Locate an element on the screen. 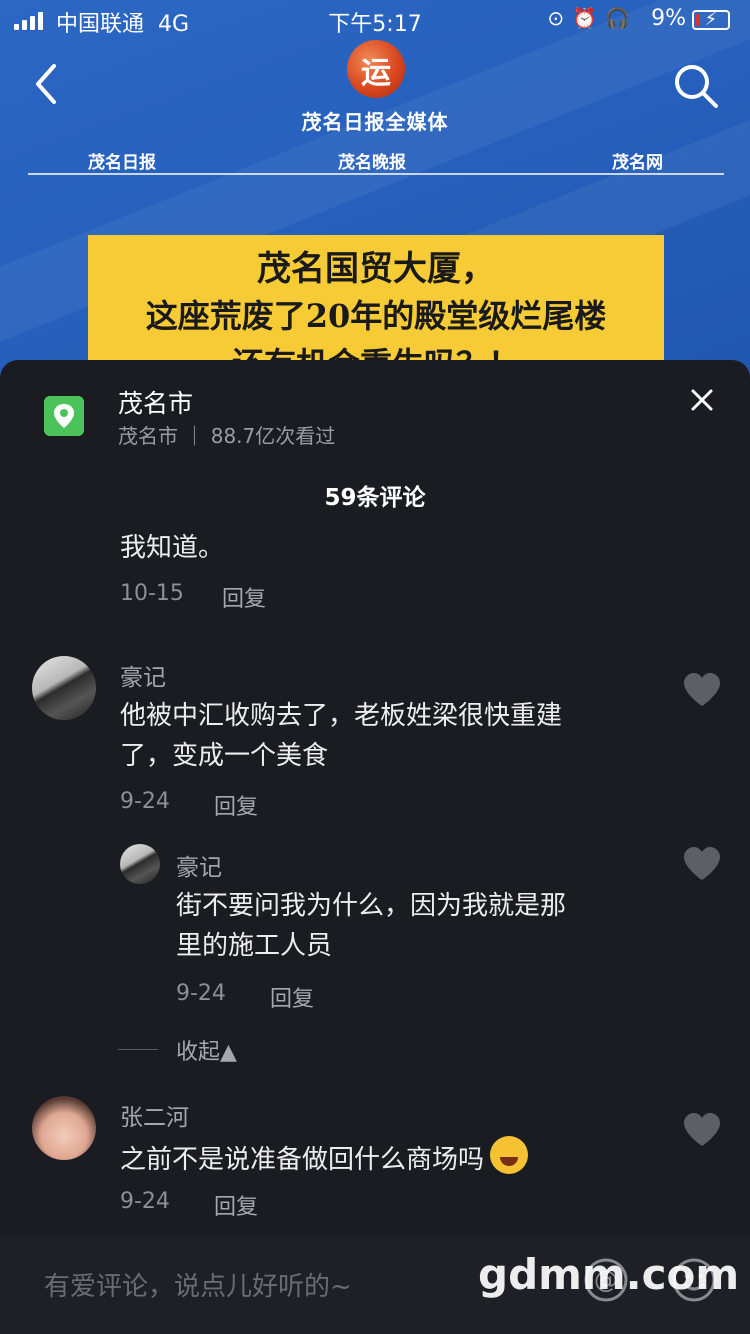  media-logo: 运 is located at coordinates (376, 69).